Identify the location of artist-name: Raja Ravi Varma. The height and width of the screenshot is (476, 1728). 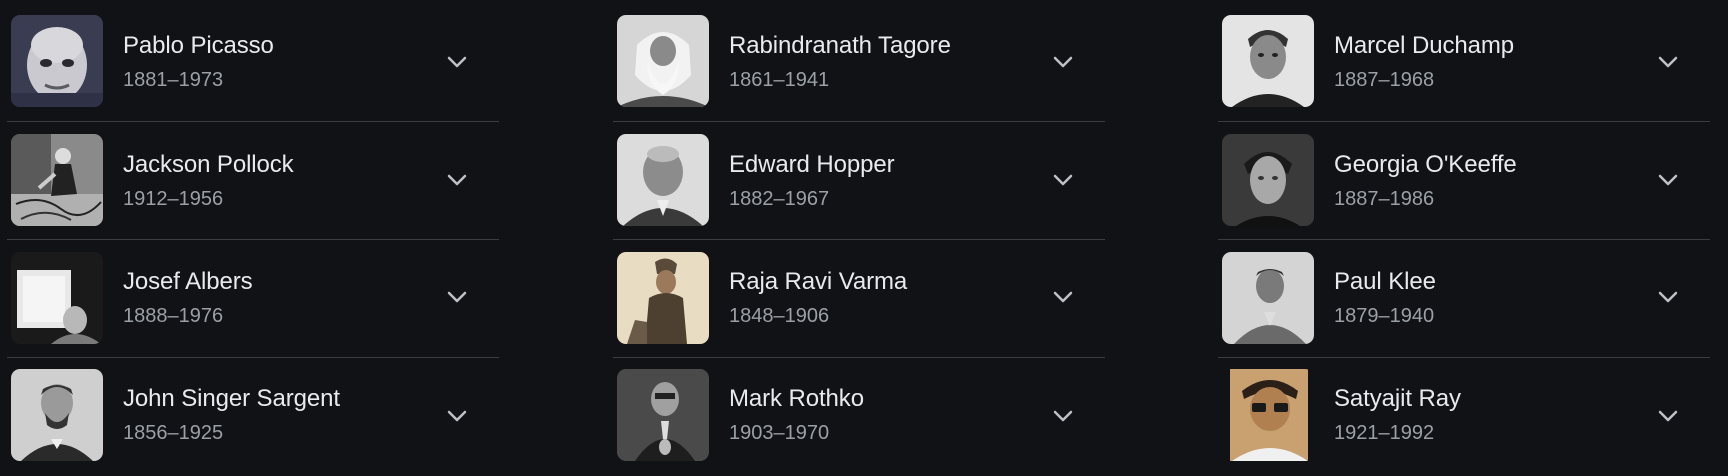
(818, 281).